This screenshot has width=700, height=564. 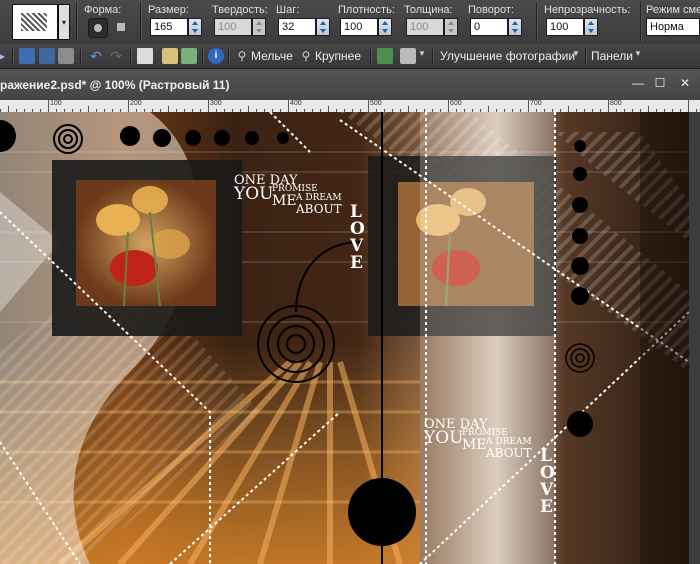 What do you see at coordinates (491, 10) in the screenshot?
I see `rotation-label: Поворот:` at bounding box center [491, 10].